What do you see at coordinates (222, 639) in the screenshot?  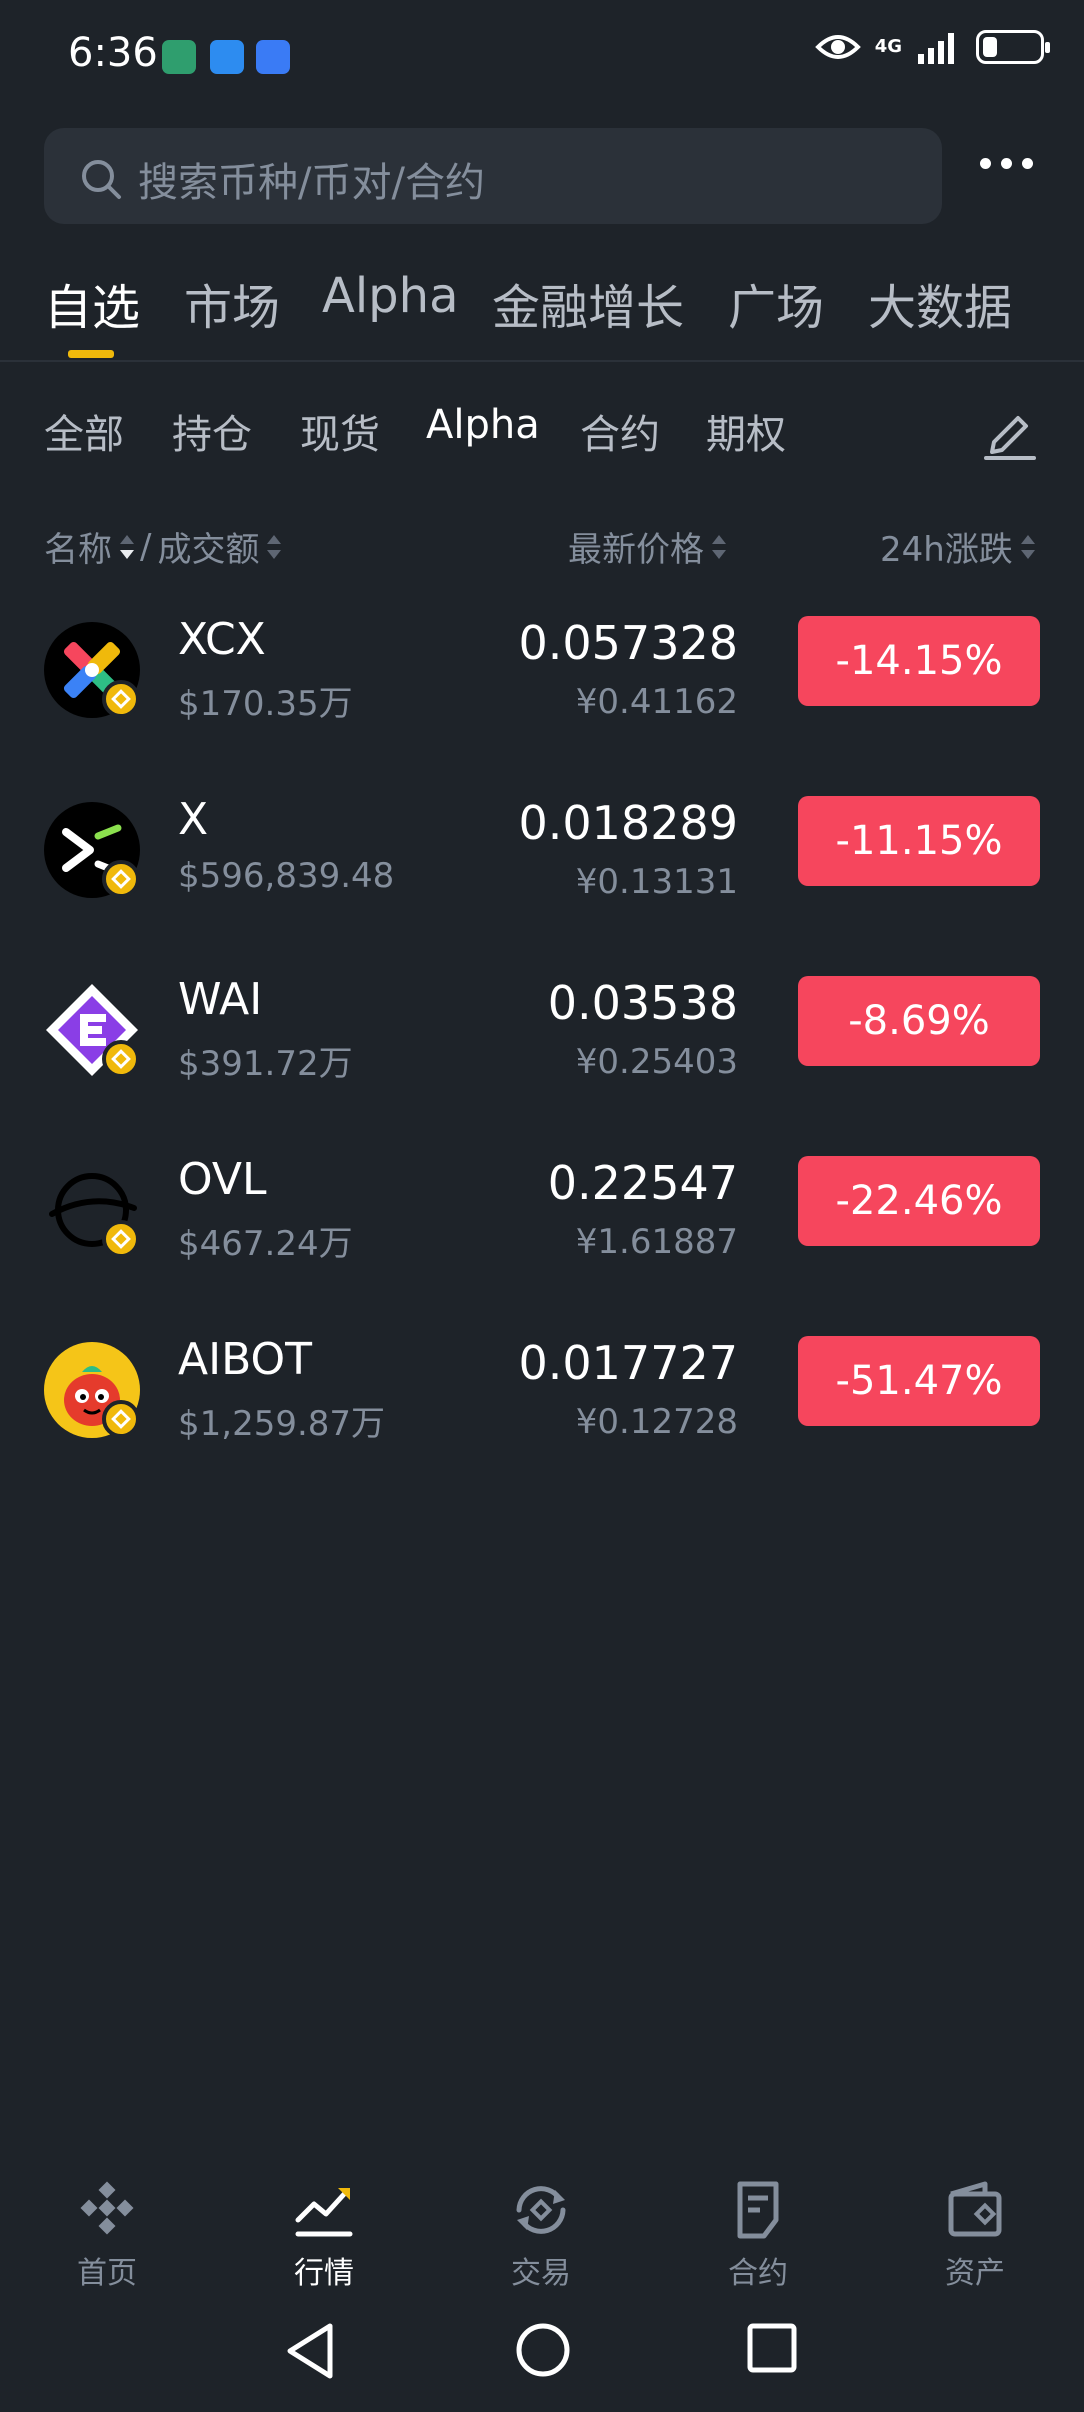 I see `coin-symbol: XCX` at bounding box center [222, 639].